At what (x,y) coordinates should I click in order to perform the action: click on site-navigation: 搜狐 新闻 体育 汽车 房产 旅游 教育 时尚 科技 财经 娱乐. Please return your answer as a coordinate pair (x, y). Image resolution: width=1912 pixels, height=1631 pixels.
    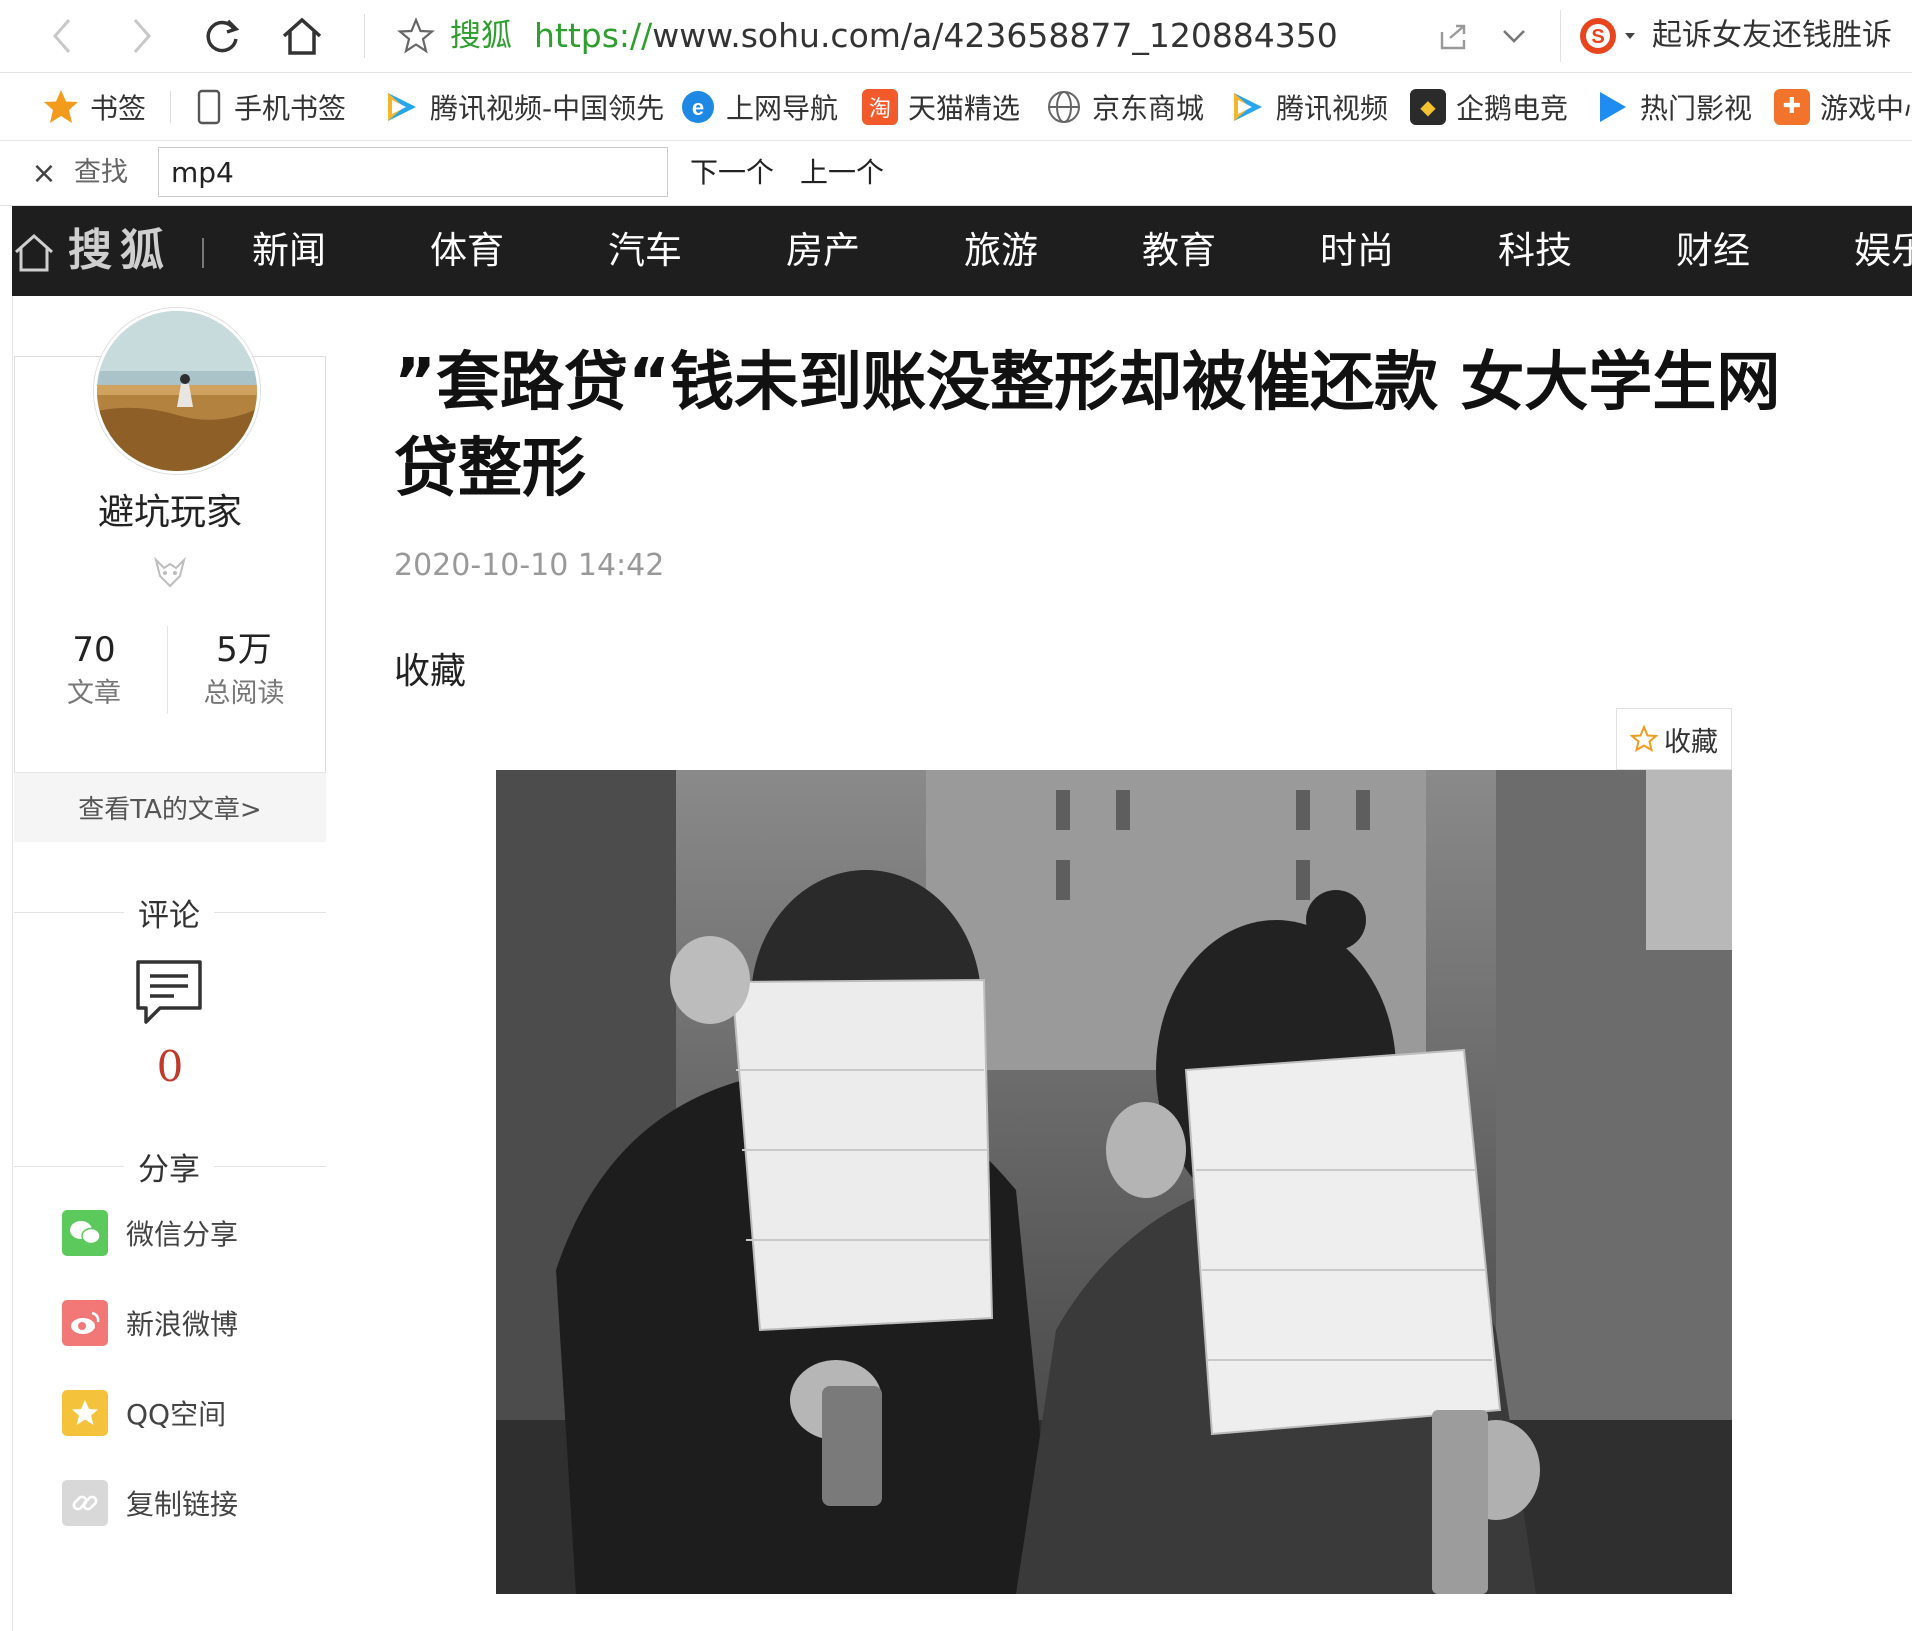
    Looking at the image, I should click on (962, 251).